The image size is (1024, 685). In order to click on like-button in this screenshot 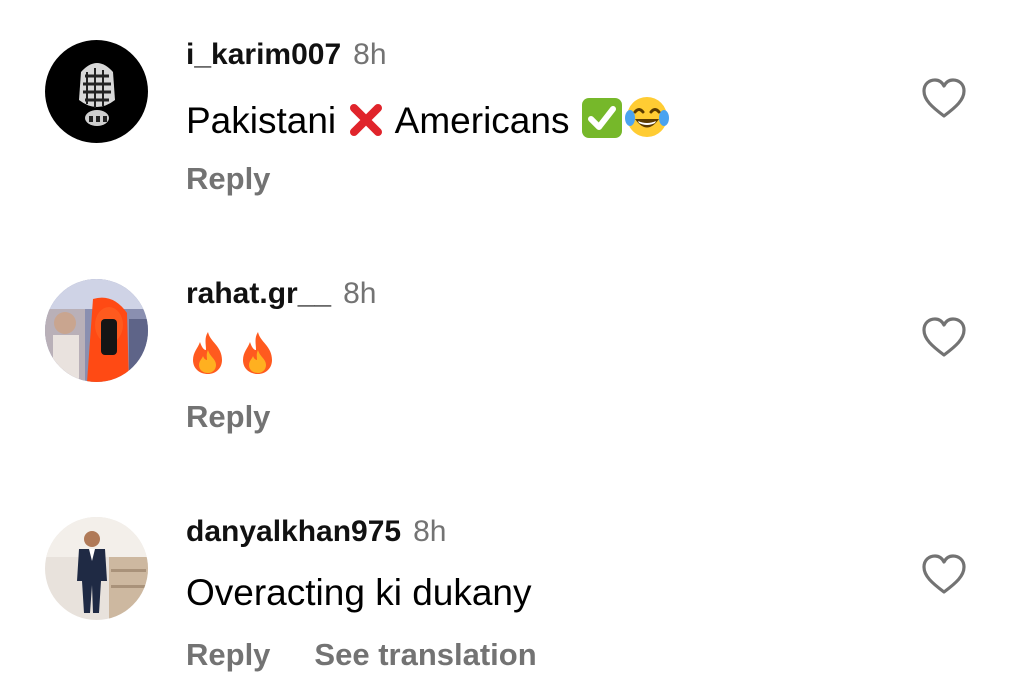, I will do `click(944, 574)`.